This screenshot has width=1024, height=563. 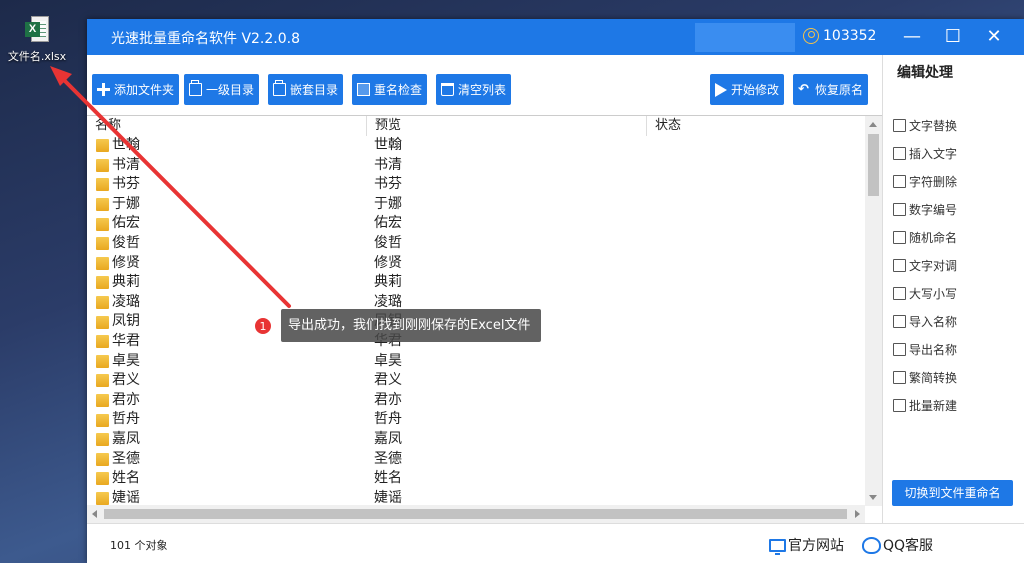 What do you see at coordinates (411, 325) in the screenshot?
I see `annotation-tooltip: 导出成功，我们找到刚刚保存的Excel文件` at bounding box center [411, 325].